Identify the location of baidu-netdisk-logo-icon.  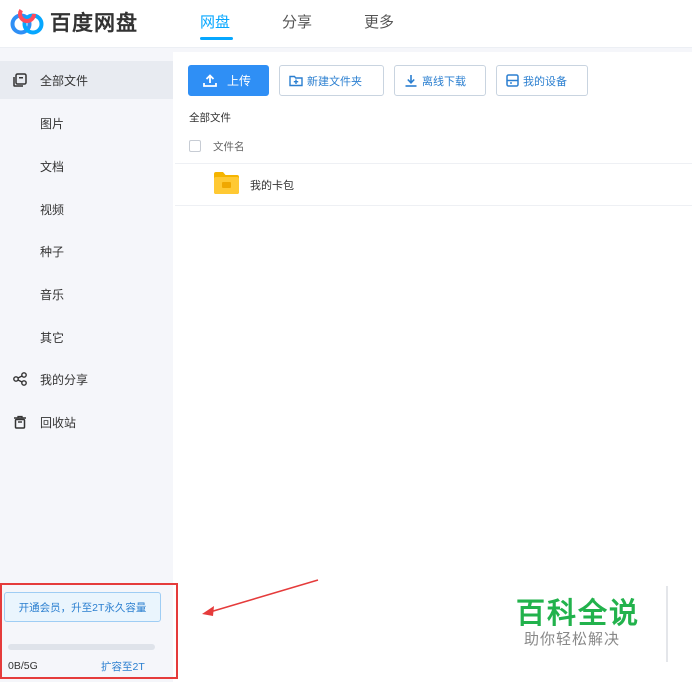
(27, 22).